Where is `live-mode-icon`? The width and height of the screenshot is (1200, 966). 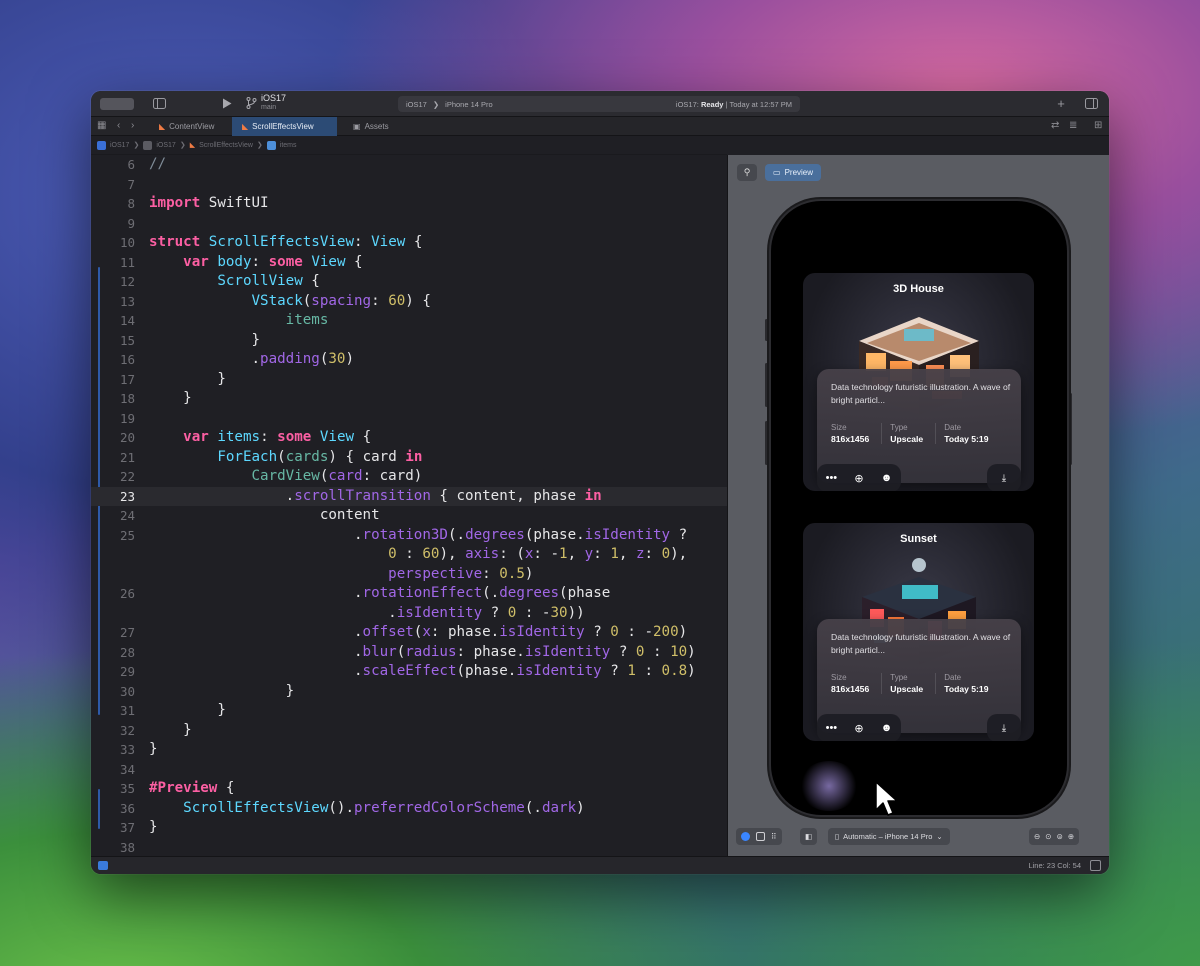
live-mode-icon is located at coordinates (745, 836).